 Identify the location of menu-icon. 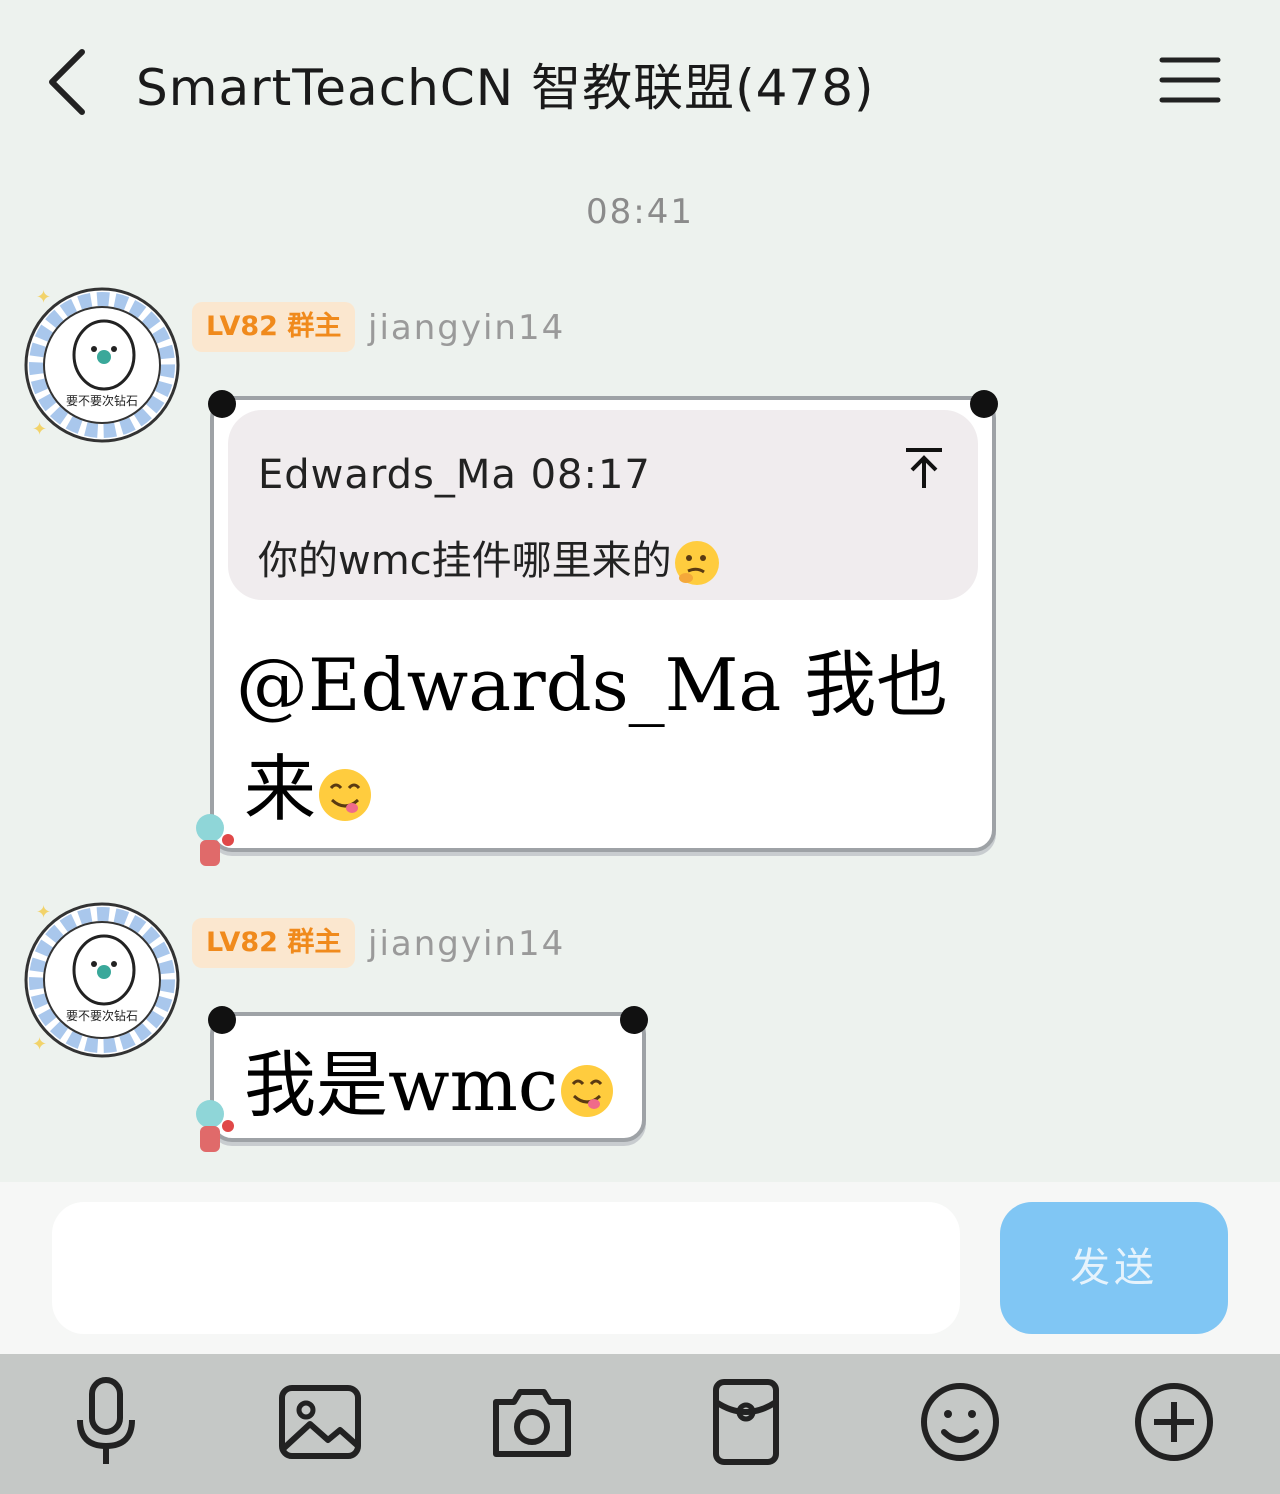
(1190, 81).